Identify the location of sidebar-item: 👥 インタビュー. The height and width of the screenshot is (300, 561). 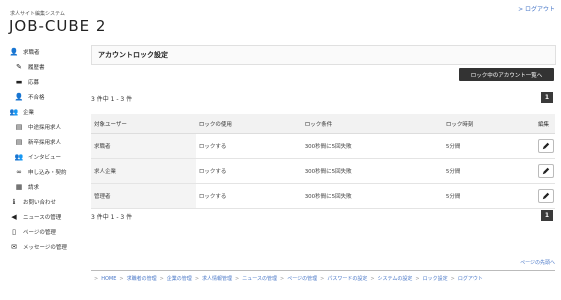
(42, 156).